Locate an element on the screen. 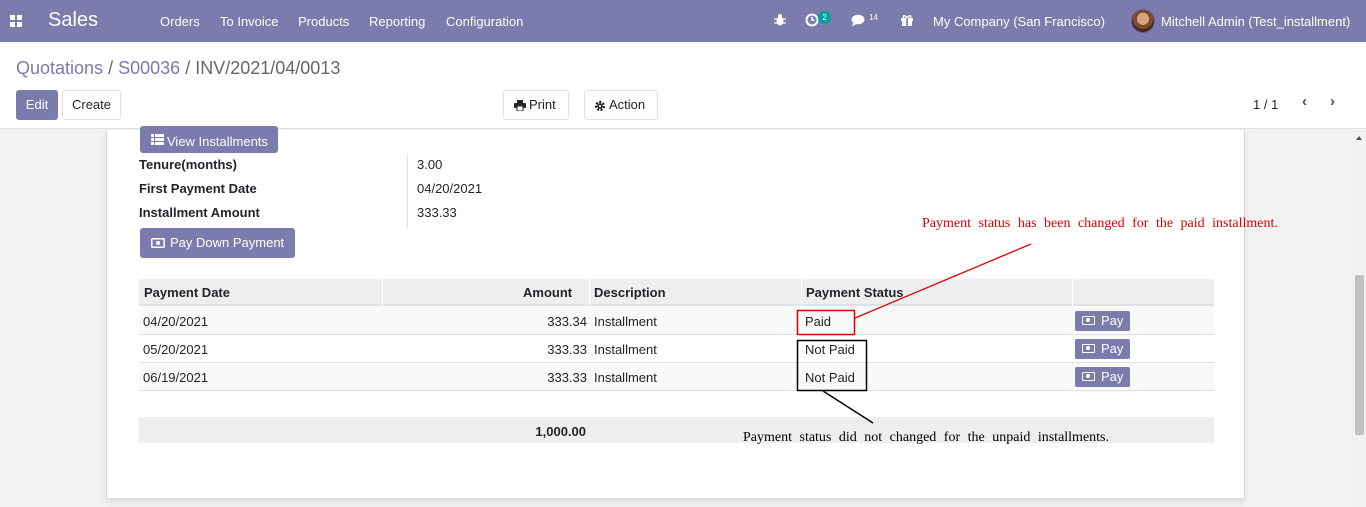 Image resolution: width=1366 pixels, height=507 pixels. paid-callout-line is located at coordinates (943, 281).